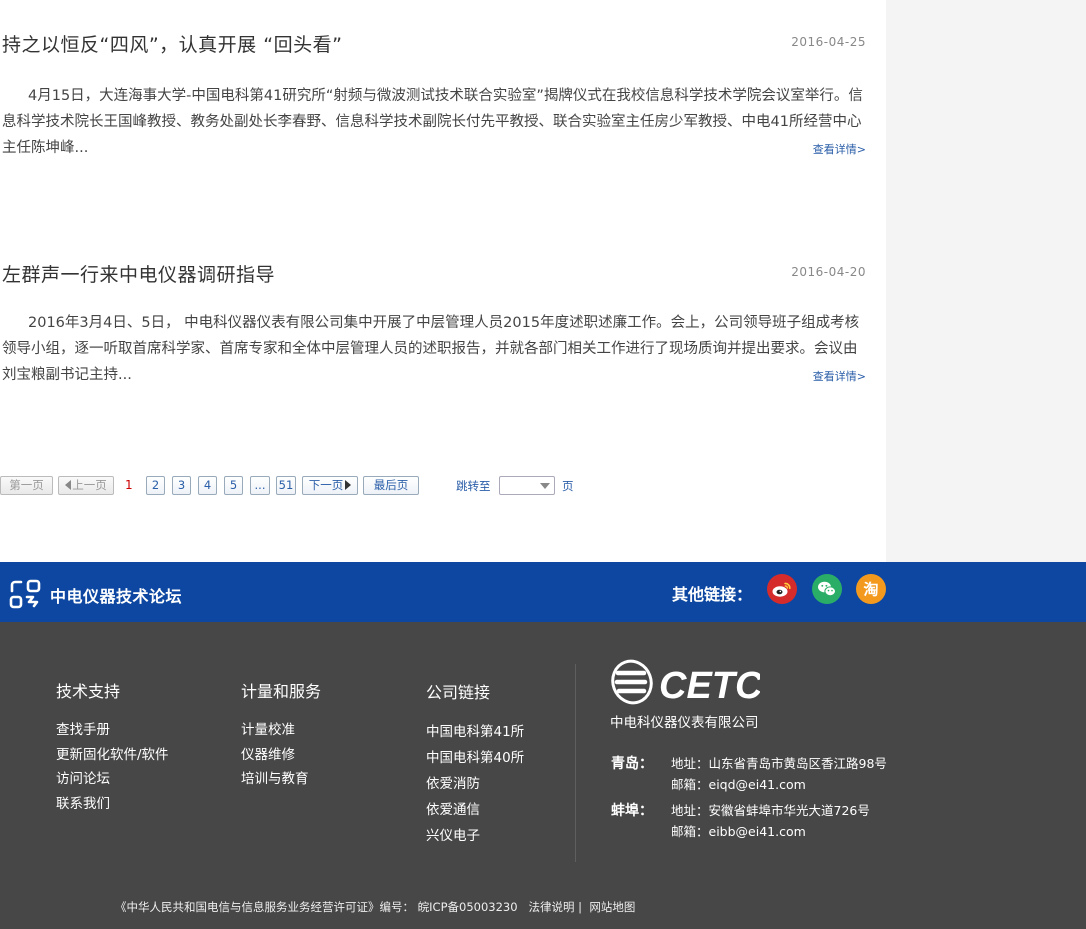  Describe the element at coordinates (475, 836) in the screenshot. I see `footer-link: 兴仪电子` at that location.